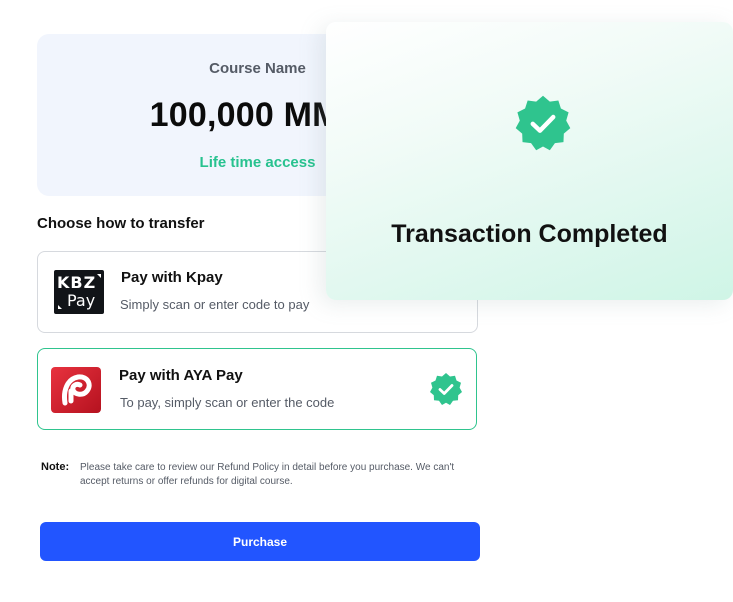 This screenshot has width=733, height=602. I want to click on note-label: Note:, so click(55, 467).